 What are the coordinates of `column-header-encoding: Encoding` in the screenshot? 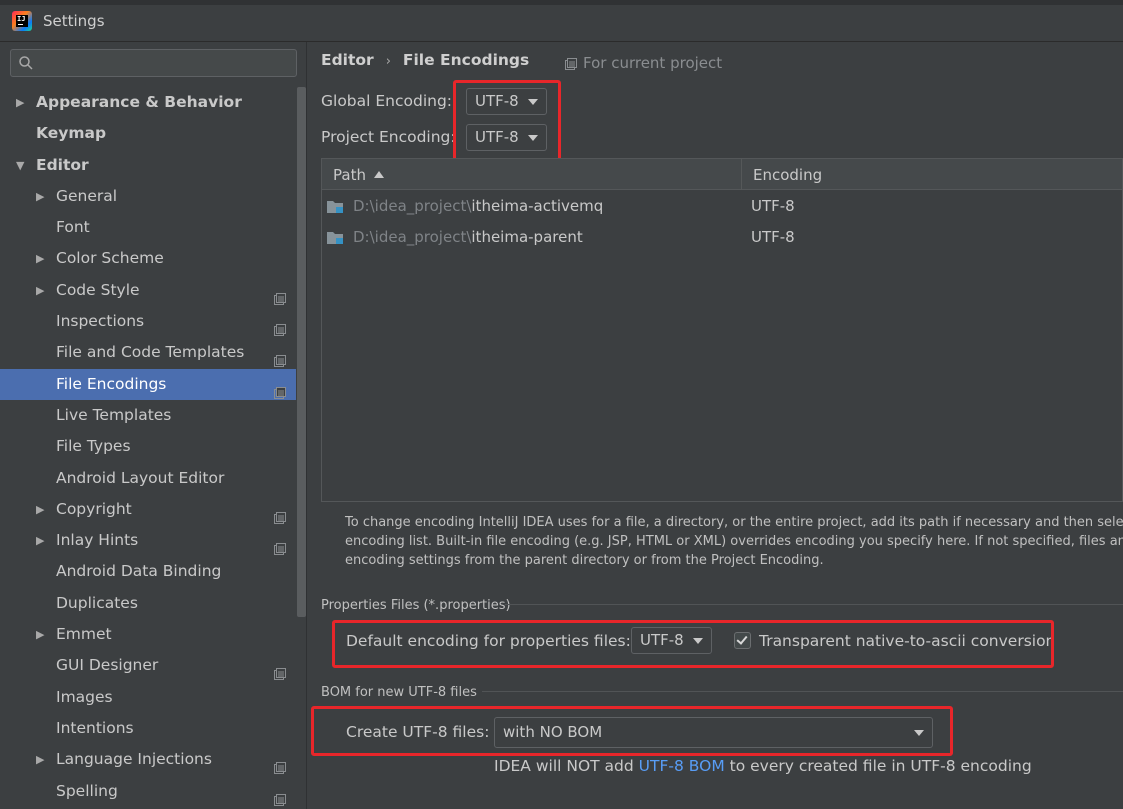 It's located at (787, 175).